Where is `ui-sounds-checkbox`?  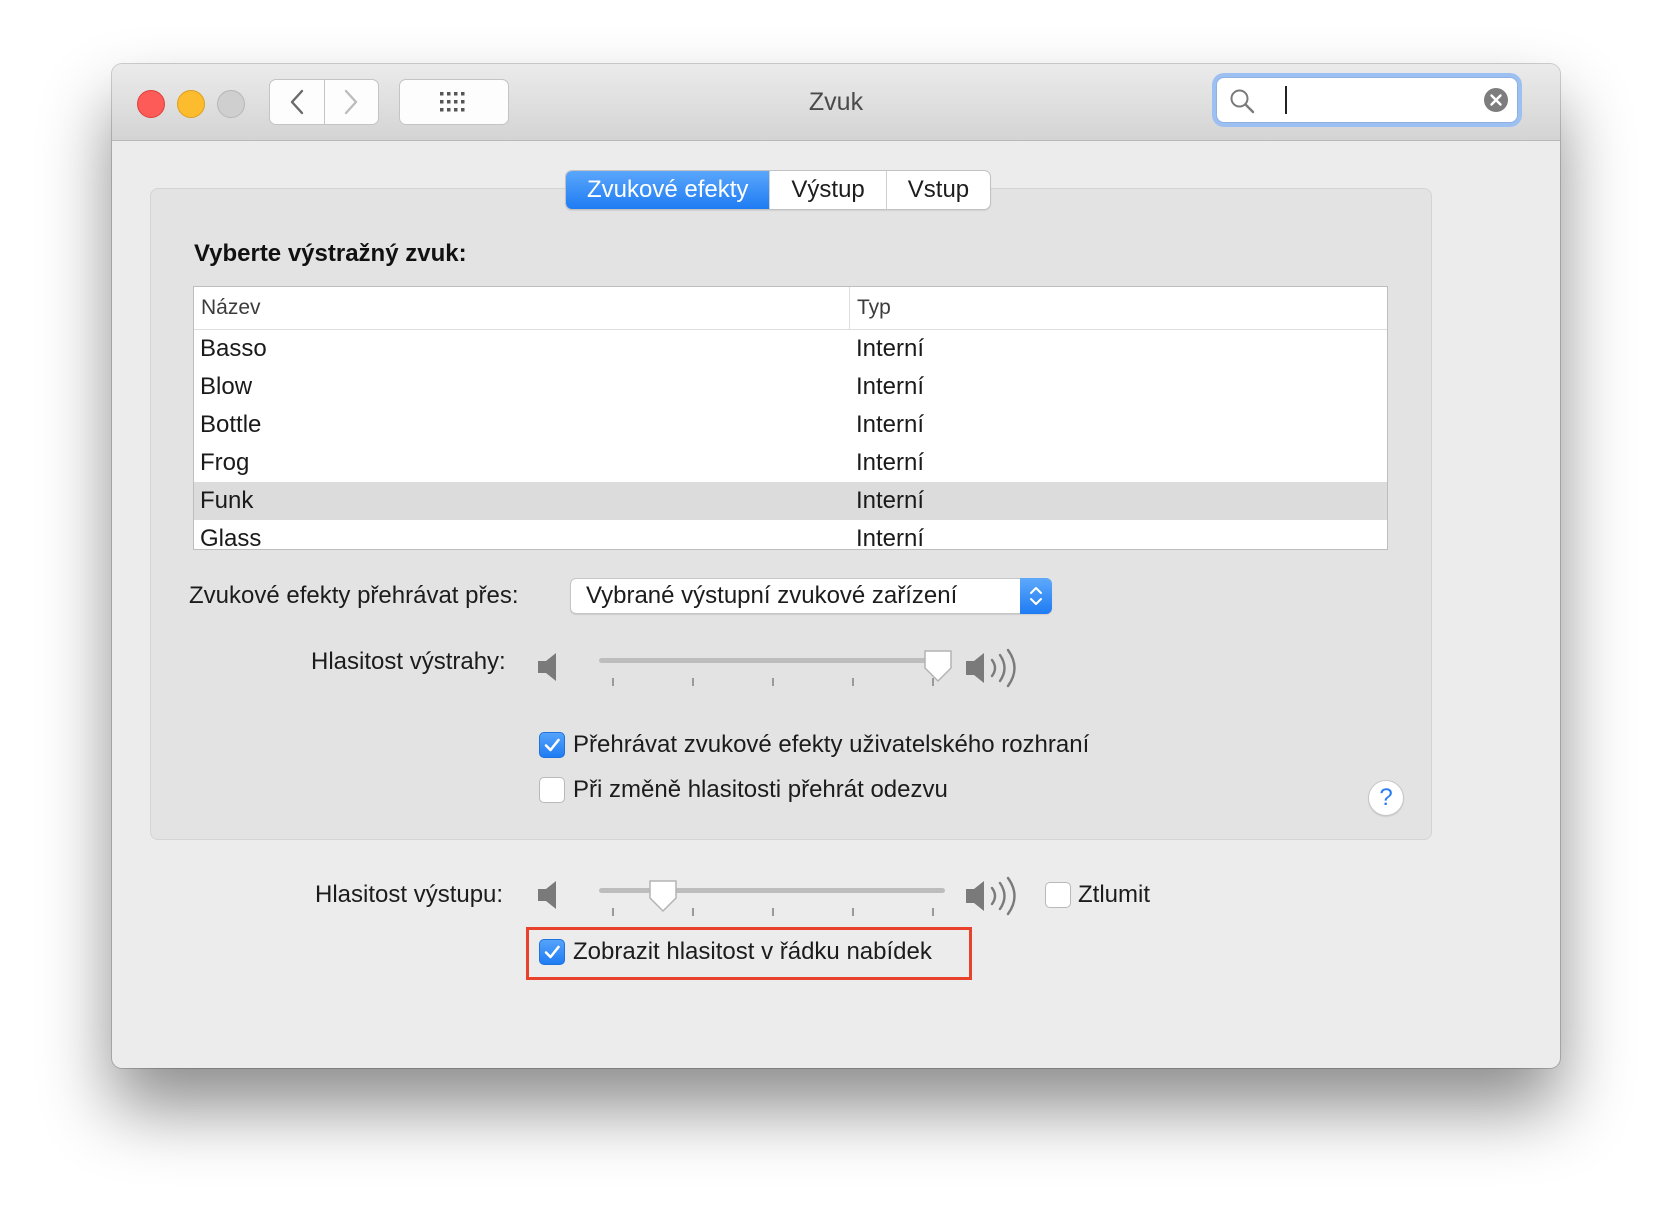
ui-sounds-checkbox is located at coordinates (552, 745).